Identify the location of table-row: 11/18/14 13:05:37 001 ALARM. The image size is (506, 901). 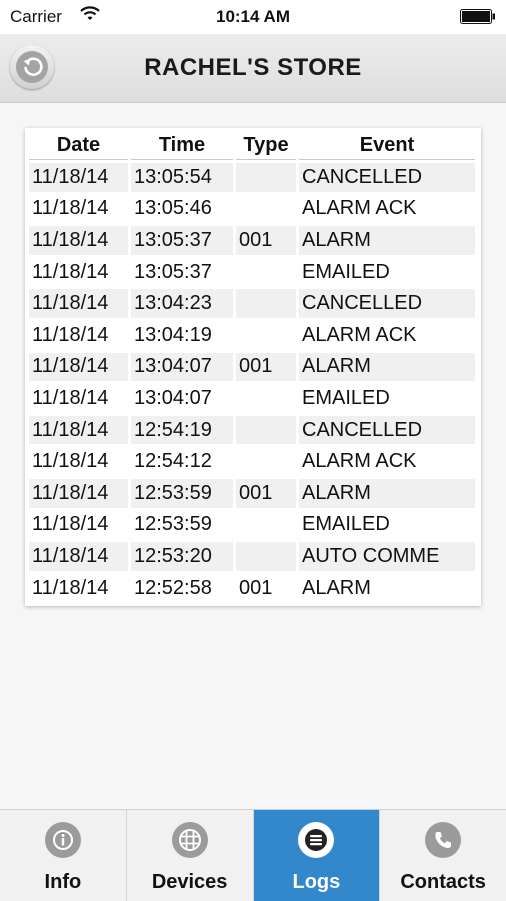
(252, 240).